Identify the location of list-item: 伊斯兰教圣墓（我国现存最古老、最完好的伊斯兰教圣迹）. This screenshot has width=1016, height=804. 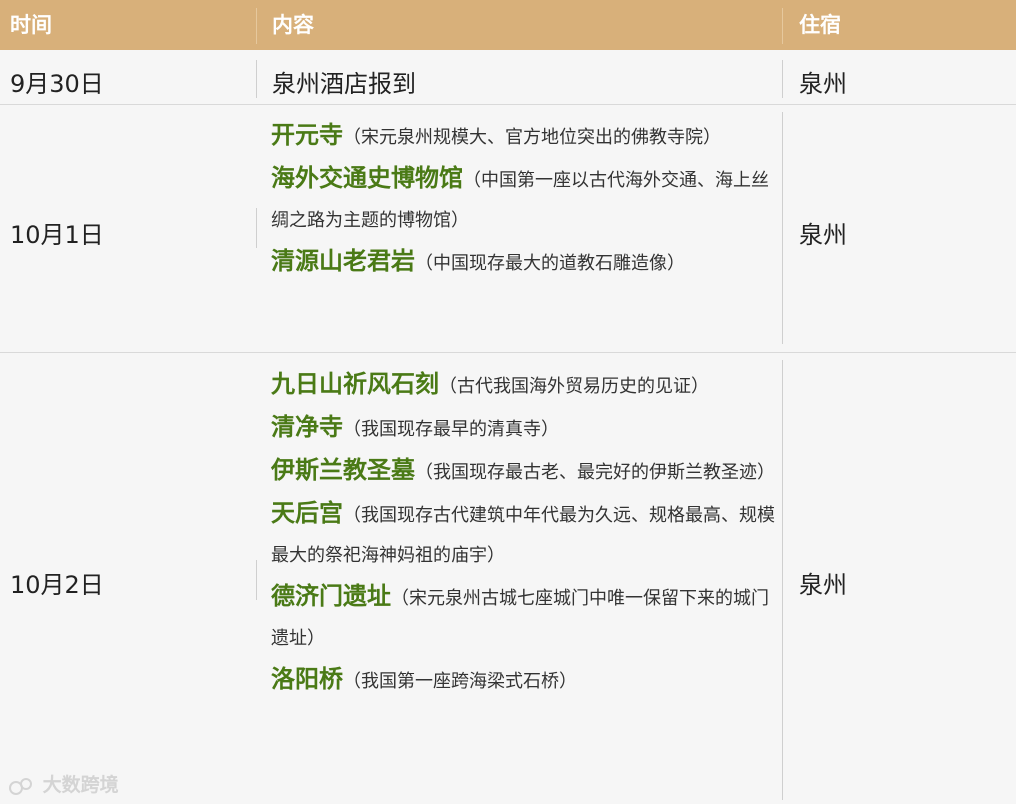
(527, 471).